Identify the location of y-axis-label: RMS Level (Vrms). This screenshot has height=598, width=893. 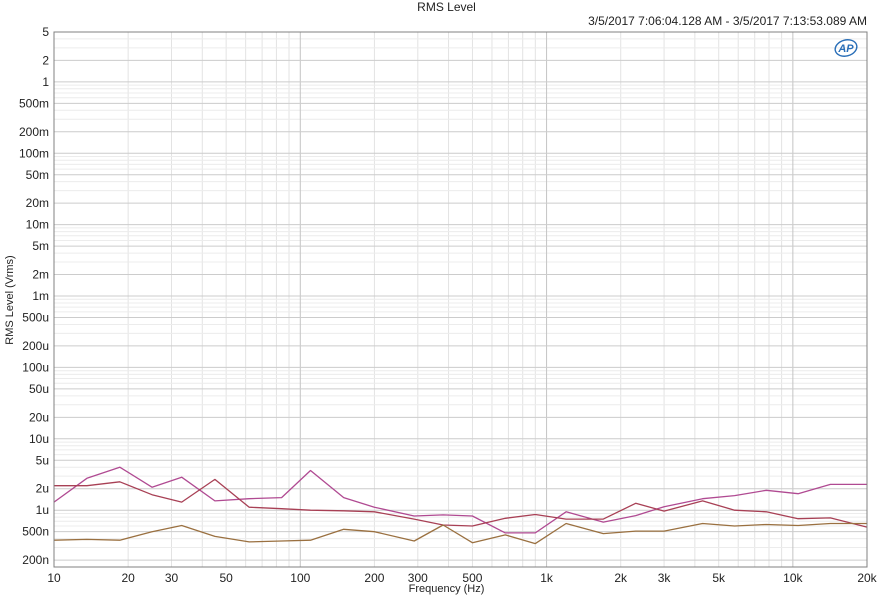
(10, 300).